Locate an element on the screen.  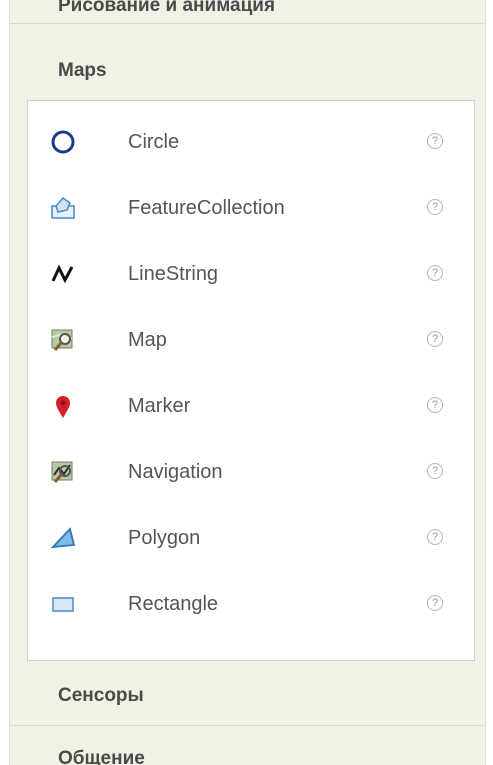
circle-icon is located at coordinates (63, 142).